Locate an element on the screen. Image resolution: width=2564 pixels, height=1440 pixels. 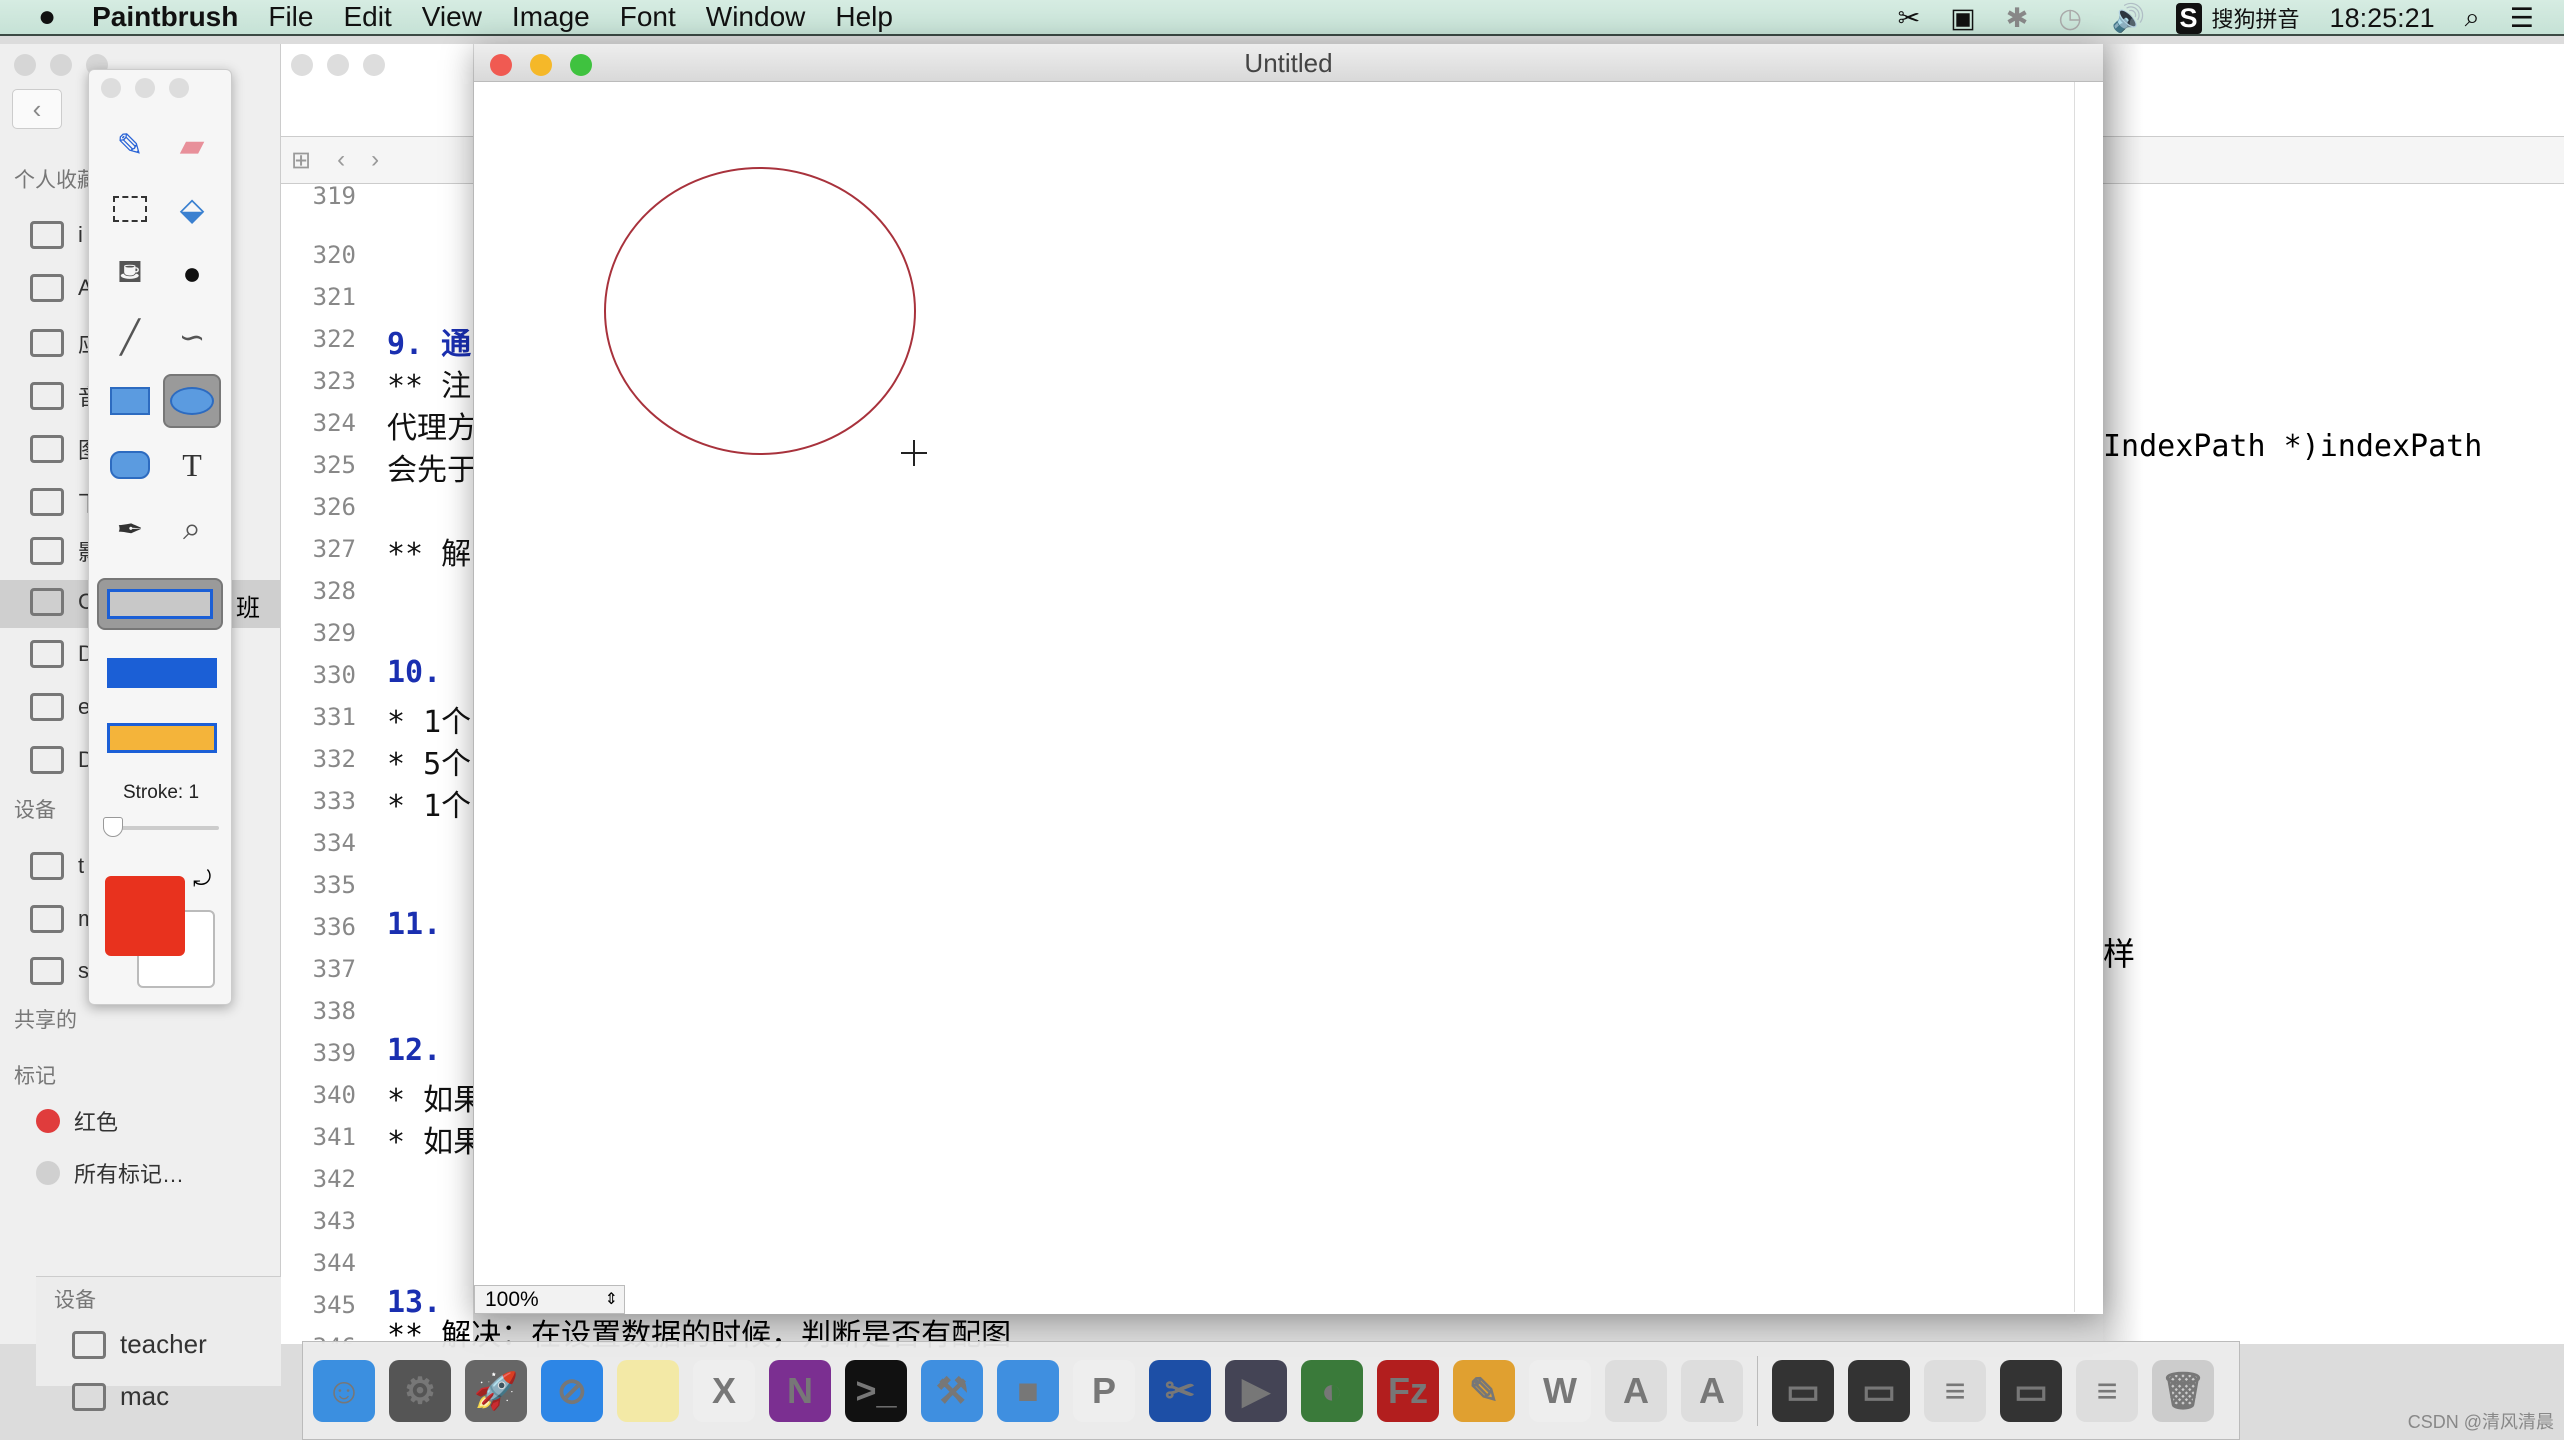
monitor-icon is located at coordinates (47, 866).